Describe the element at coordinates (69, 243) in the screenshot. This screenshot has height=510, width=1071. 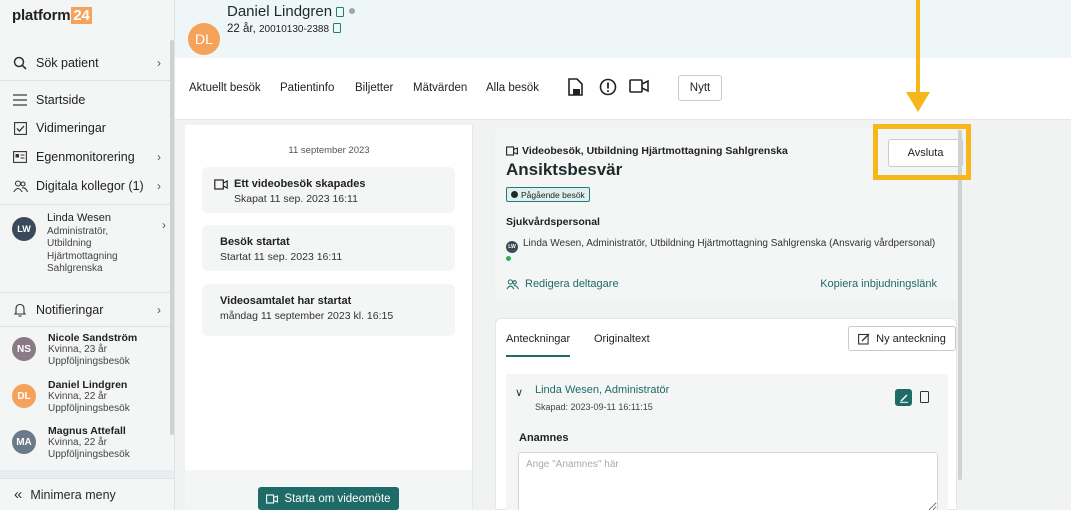
I see `user-role: Utbildning` at that location.